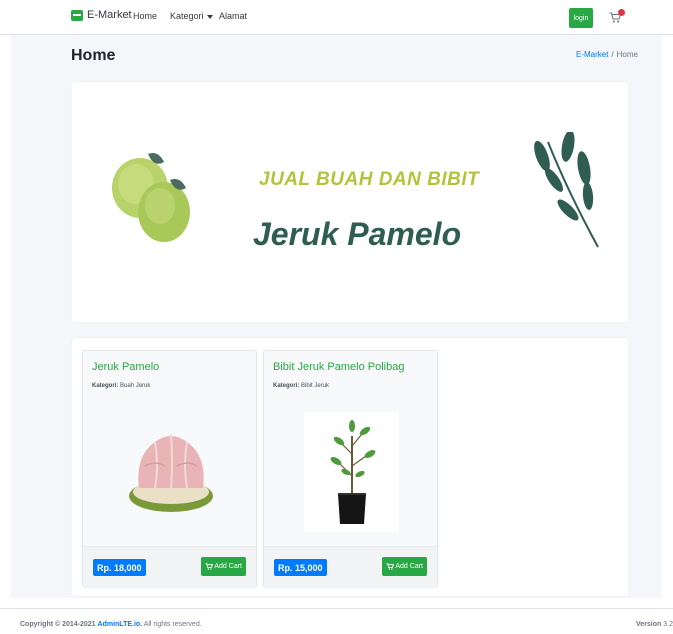  I want to click on nav-home: Home, so click(145, 16).